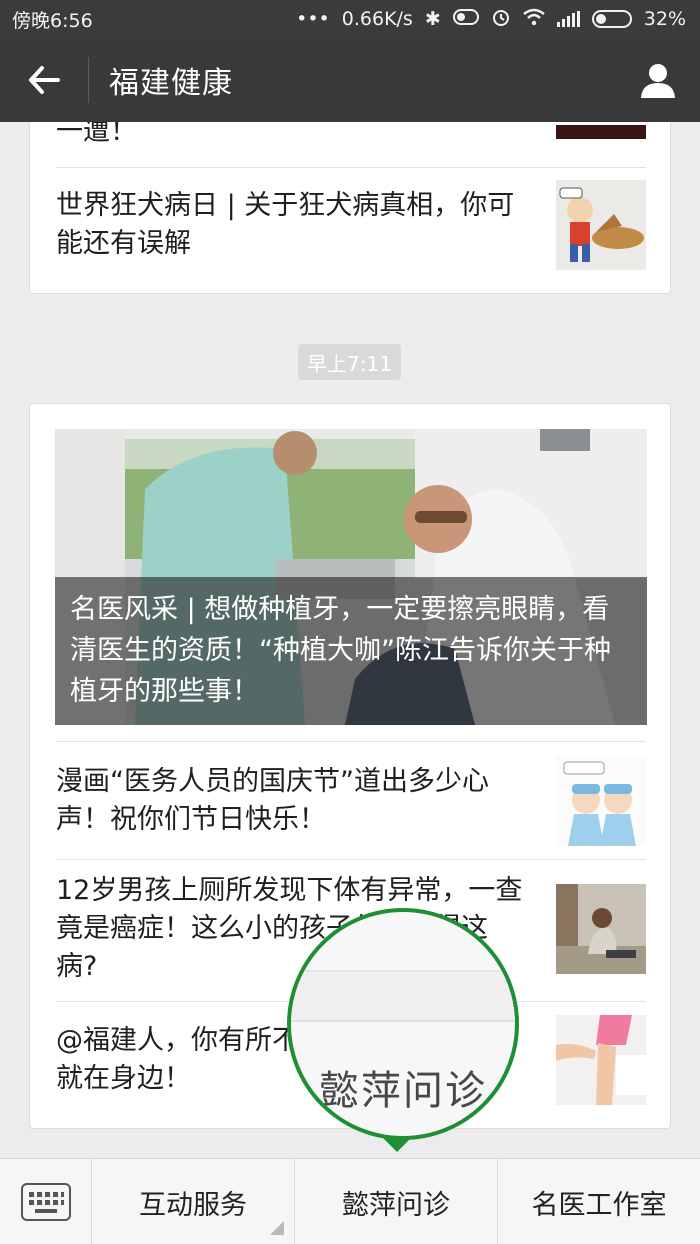  I want to click on magnifier-label: 懿萍问诊, so click(403, 1091).